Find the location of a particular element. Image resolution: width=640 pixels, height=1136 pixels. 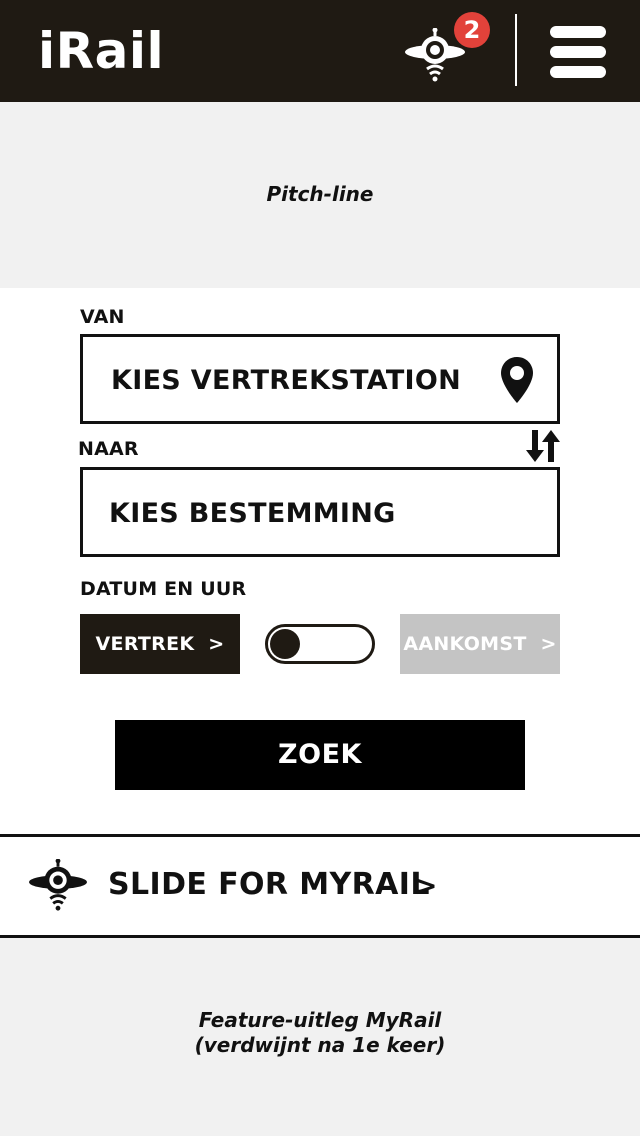

myrail-slider: SLIDE FOR MYRAIL > is located at coordinates (320, 886).